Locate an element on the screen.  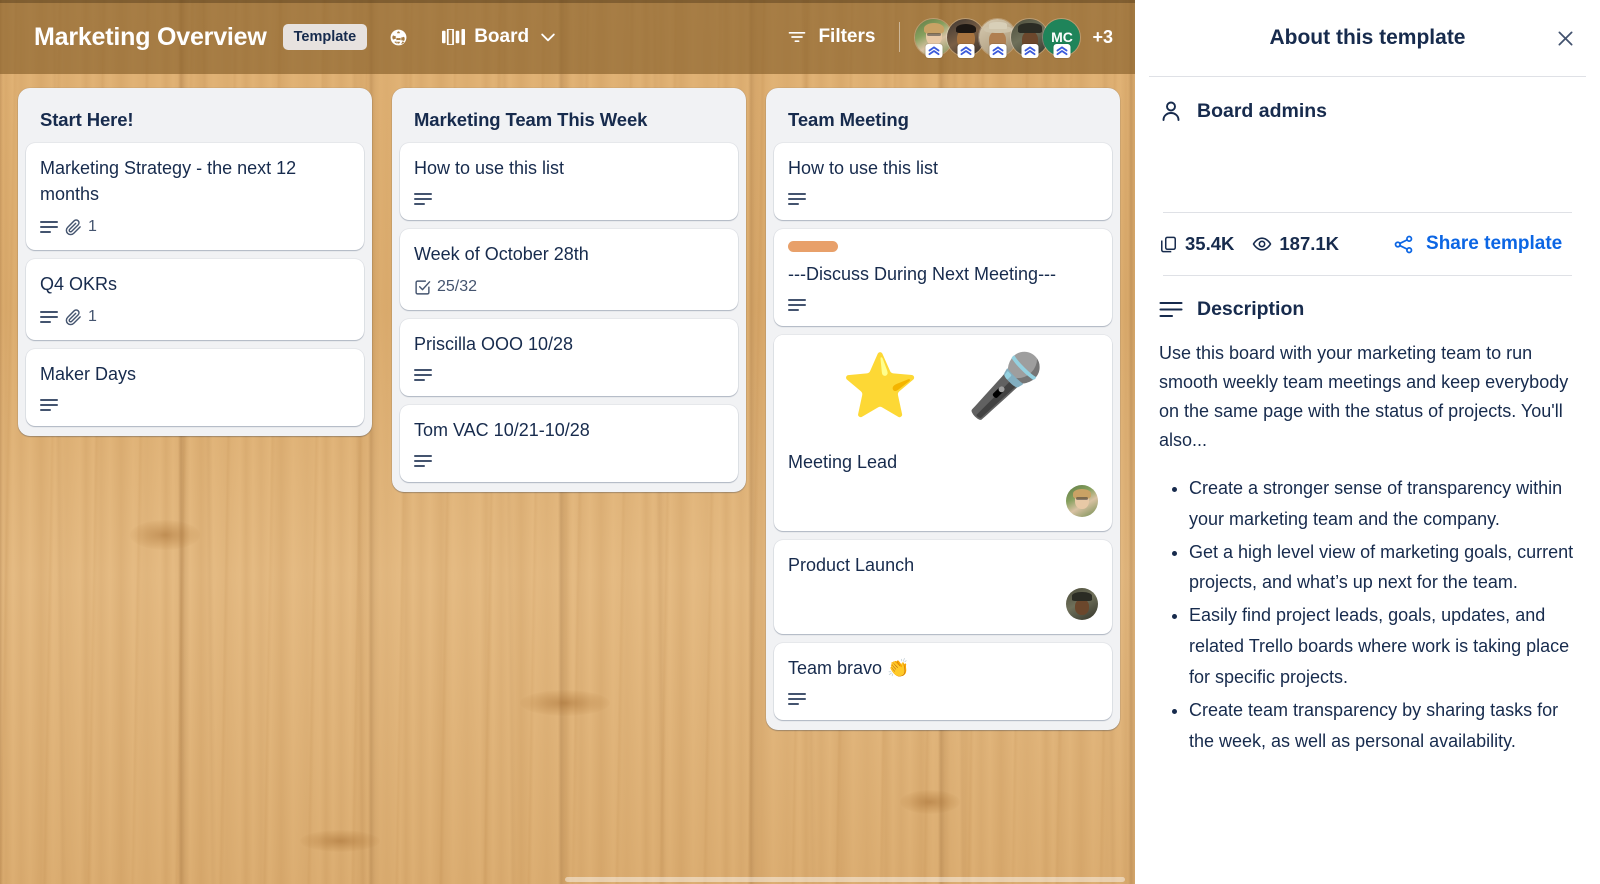
copy-count-value: 35.4K is located at coordinates (1210, 243).